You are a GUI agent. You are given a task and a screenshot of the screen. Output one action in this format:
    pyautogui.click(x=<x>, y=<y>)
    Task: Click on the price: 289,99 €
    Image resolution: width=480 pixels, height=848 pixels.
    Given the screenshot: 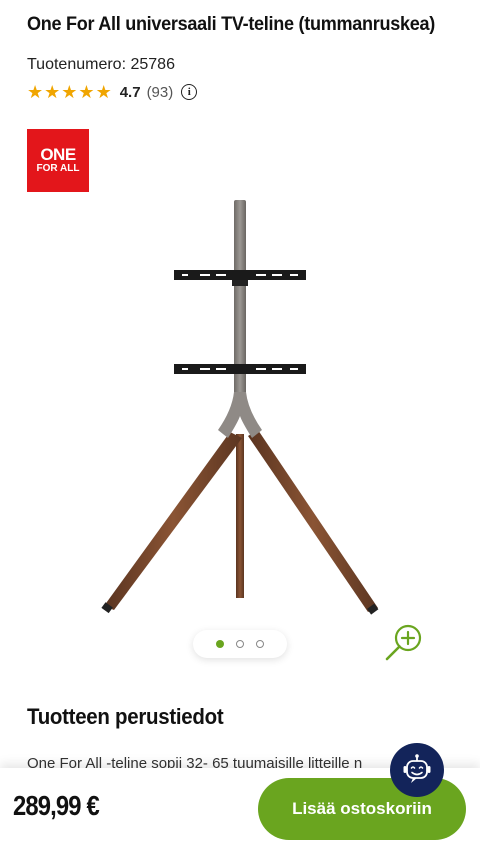 What is the action you would take?
    pyautogui.click(x=56, y=805)
    